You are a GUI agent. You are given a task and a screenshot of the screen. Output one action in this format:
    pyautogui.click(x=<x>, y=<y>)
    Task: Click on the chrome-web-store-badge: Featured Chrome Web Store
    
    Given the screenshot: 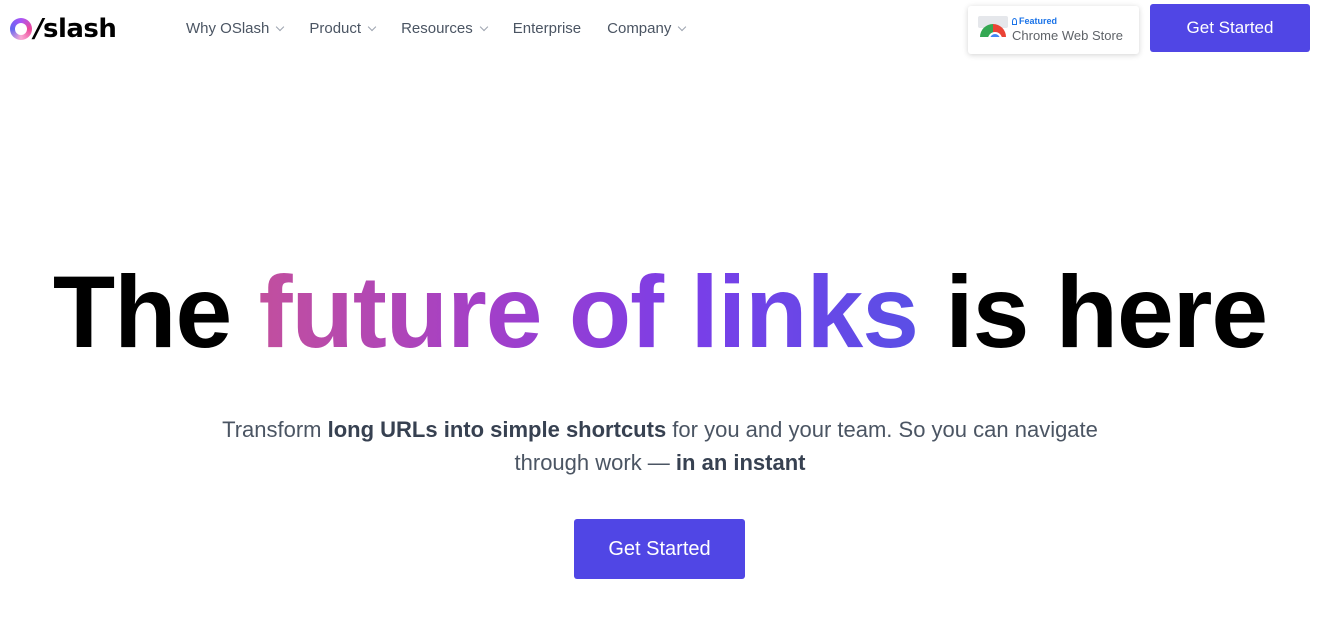 What is the action you would take?
    pyautogui.click(x=1053, y=30)
    